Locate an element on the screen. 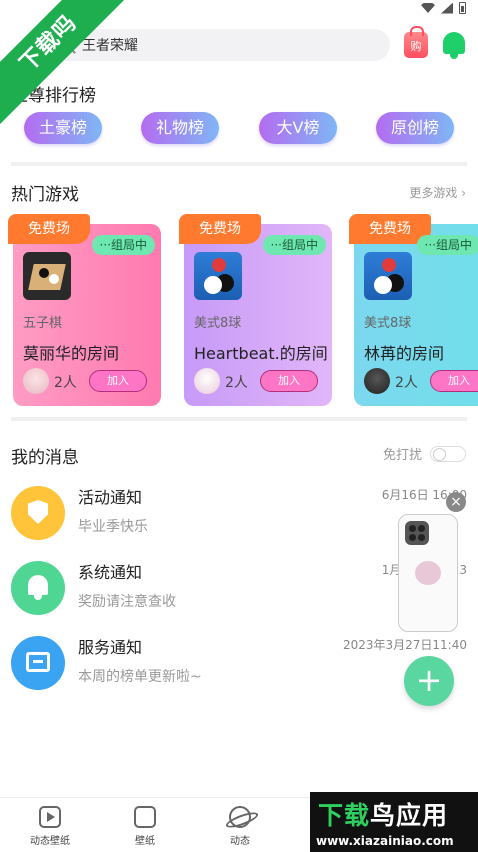 This screenshot has width=478, height=852. activity-icon-circle is located at coordinates (38, 513).